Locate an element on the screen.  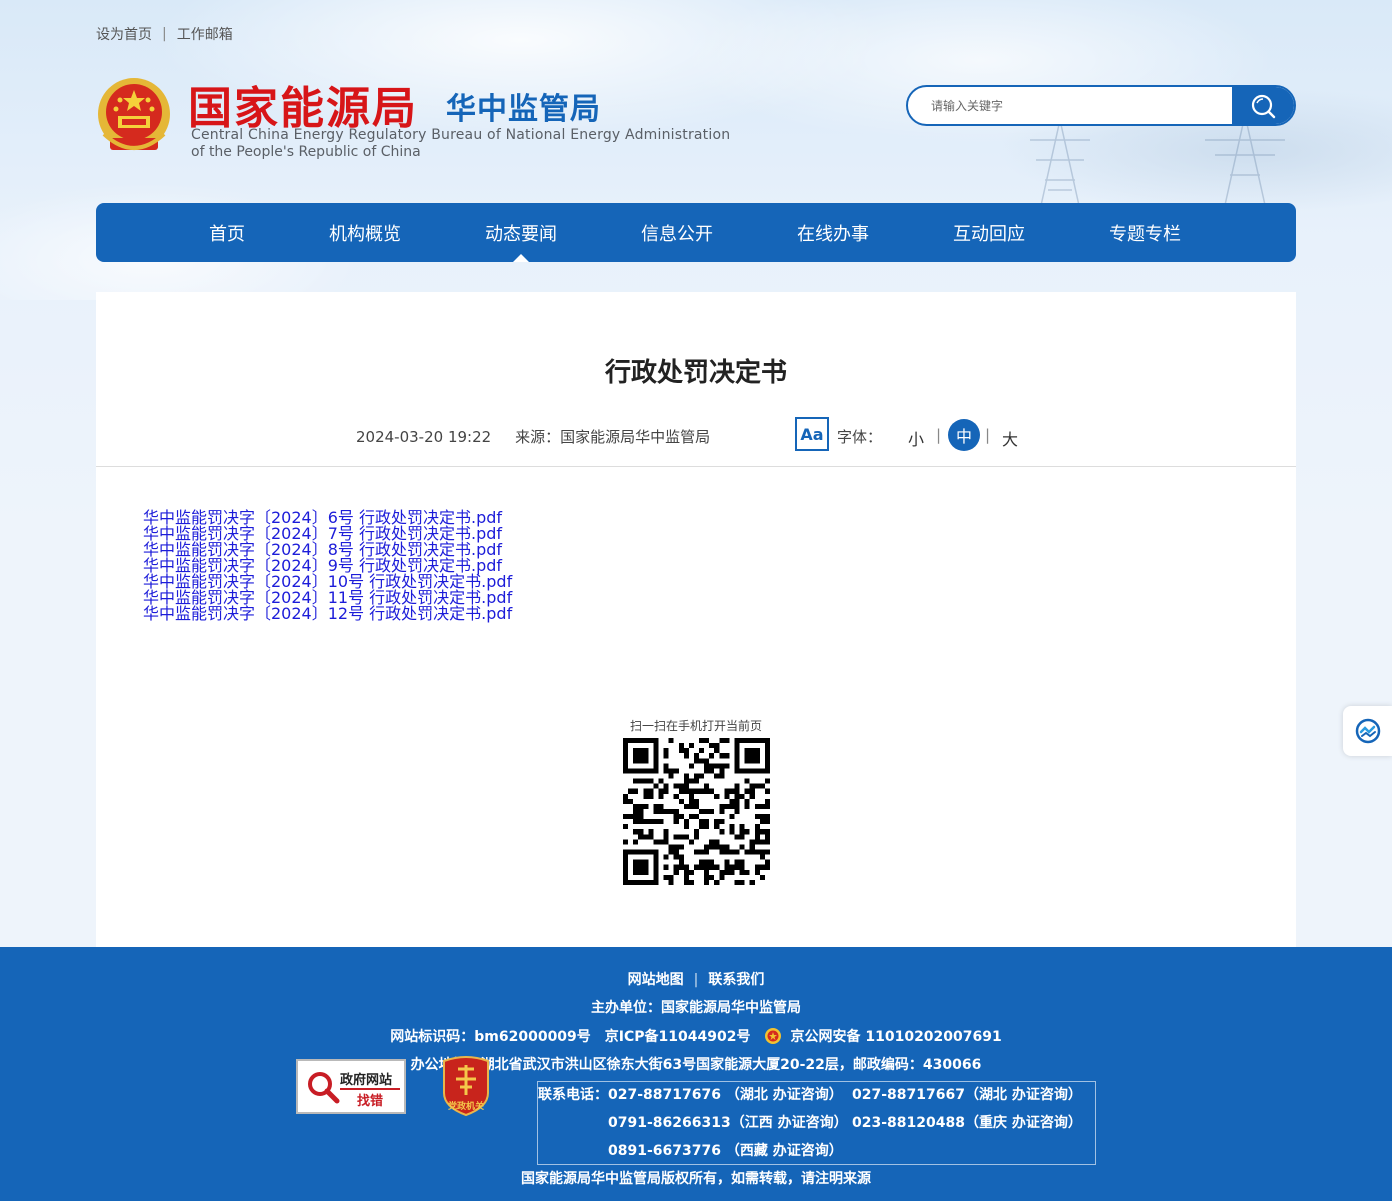
article-meta: 2024-03-20 19:22 来源：国家能源局华中监管局 is located at coordinates (533, 436).